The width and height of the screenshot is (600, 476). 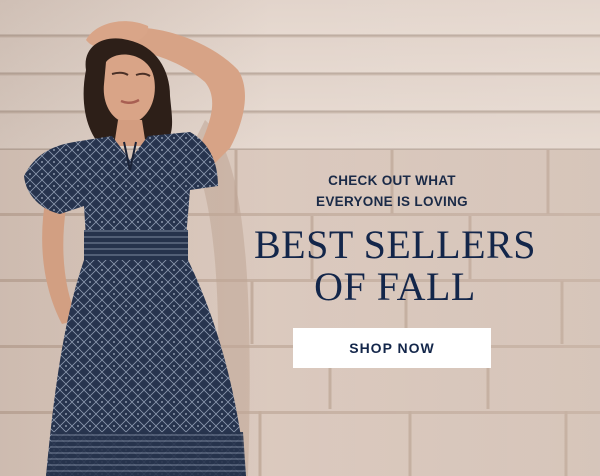 What do you see at coordinates (392, 201) in the screenshot?
I see `eyebrow-line-2: EVERYONE IS LOVING` at bounding box center [392, 201].